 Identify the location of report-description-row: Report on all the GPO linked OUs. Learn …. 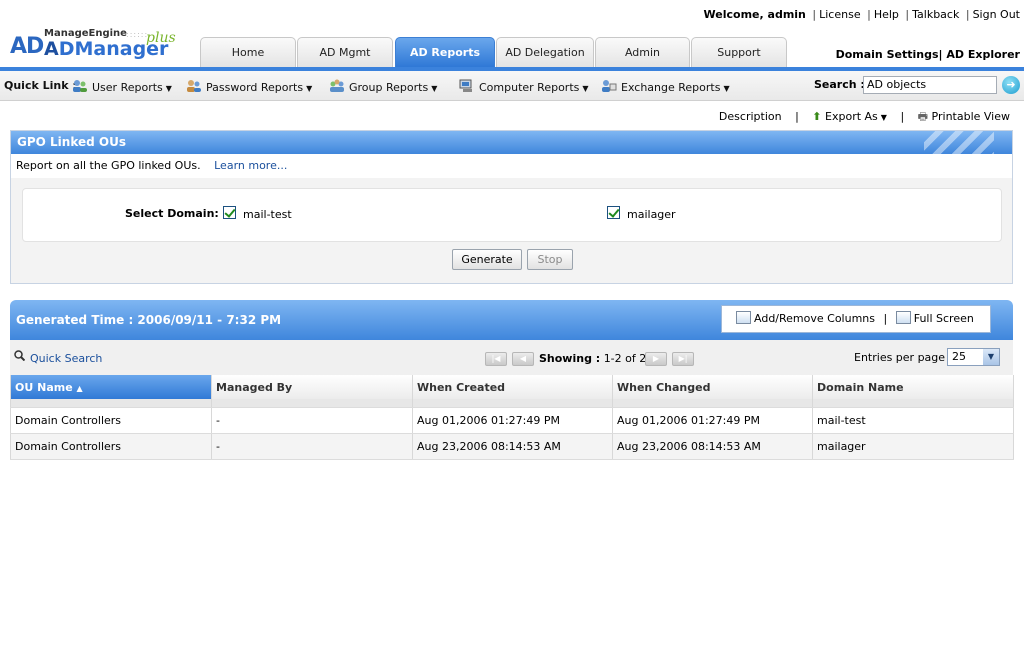
(511, 166).